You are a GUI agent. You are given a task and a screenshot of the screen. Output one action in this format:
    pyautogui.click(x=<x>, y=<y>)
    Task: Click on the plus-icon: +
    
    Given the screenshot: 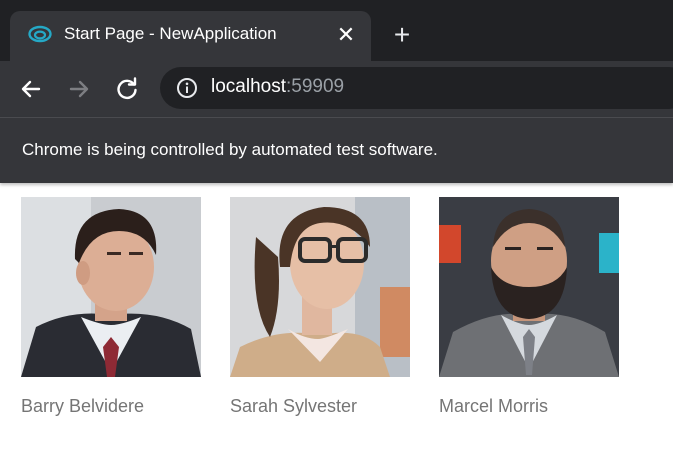 What is the action you would take?
    pyautogui.click(x=402, y=35)
    